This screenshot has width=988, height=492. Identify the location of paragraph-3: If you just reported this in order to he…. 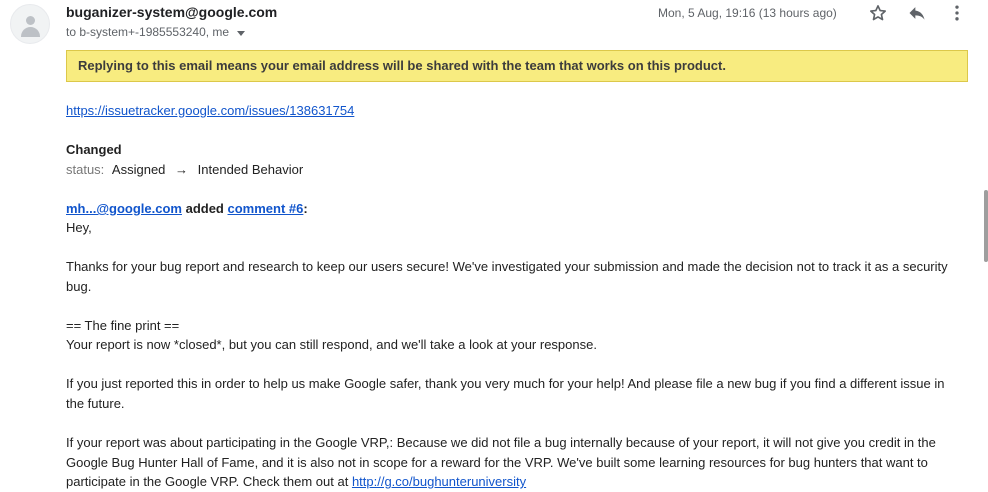
(505, 393).